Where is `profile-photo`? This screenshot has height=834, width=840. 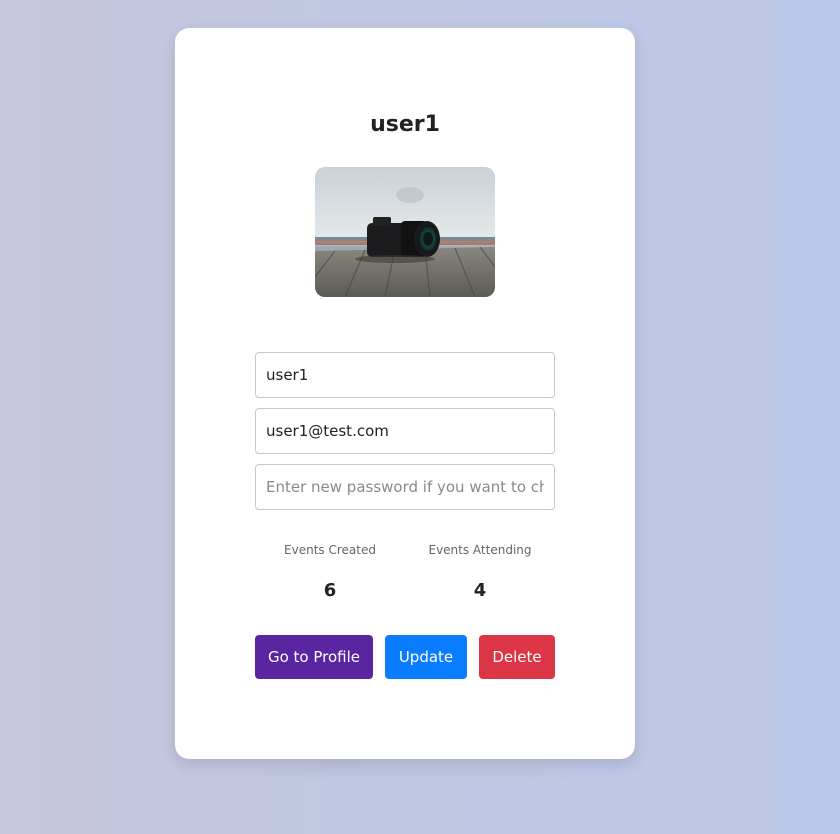
profile-photo is located at coordinates (405, 232).